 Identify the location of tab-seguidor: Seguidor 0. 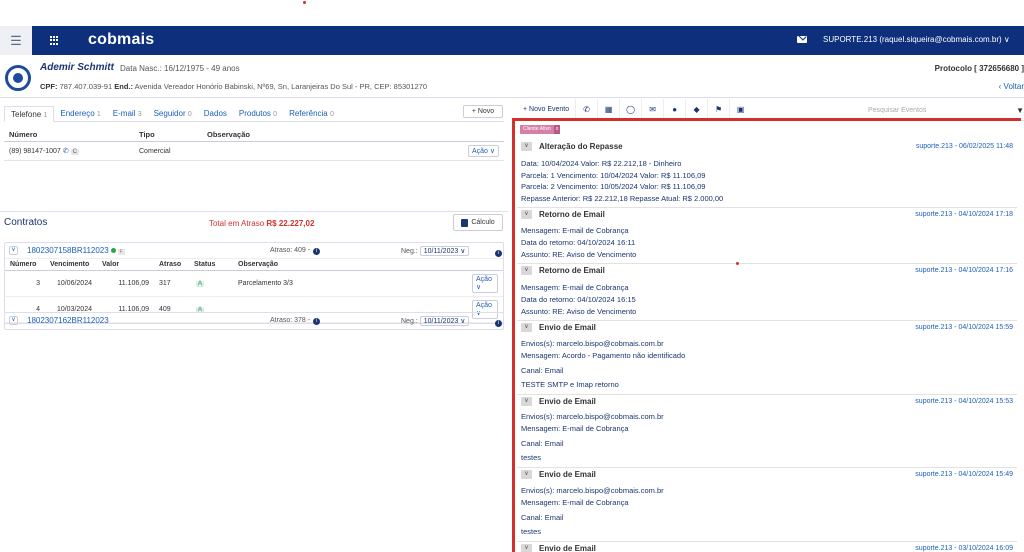
(173, 113).